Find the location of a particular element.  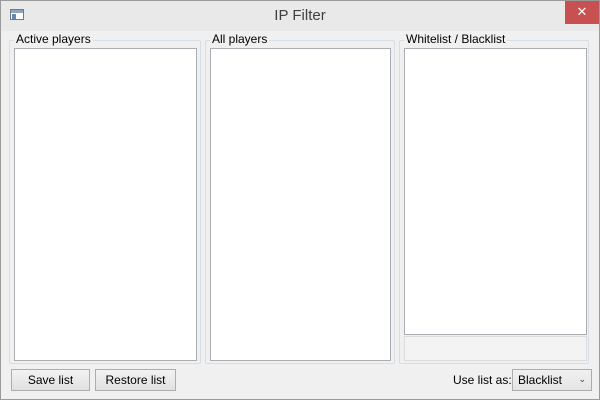

close-button: ✕ is located at coordinates (582, 12).